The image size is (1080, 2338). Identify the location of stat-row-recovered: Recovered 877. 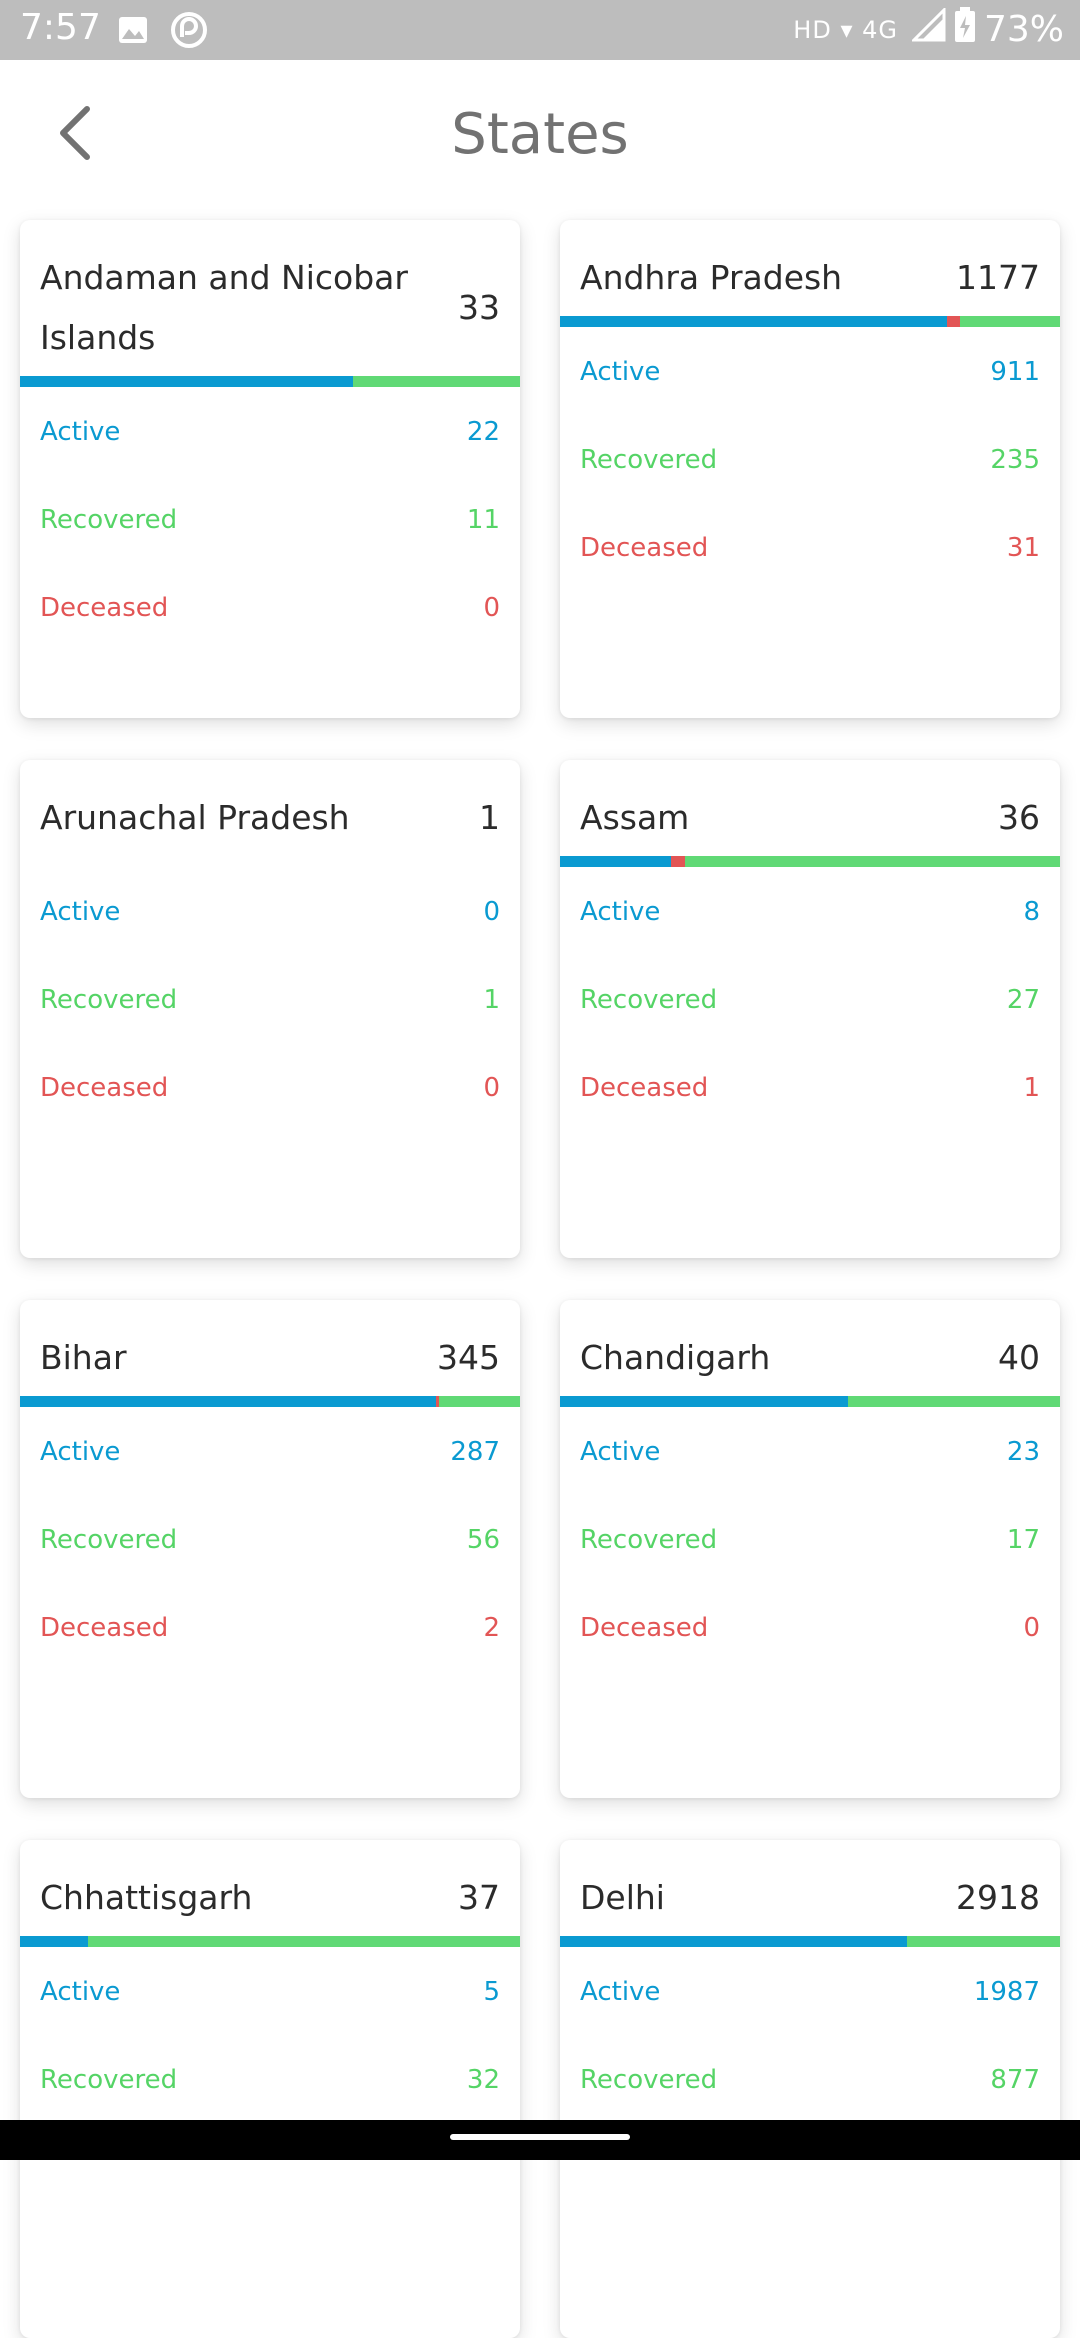
(810, 2080).